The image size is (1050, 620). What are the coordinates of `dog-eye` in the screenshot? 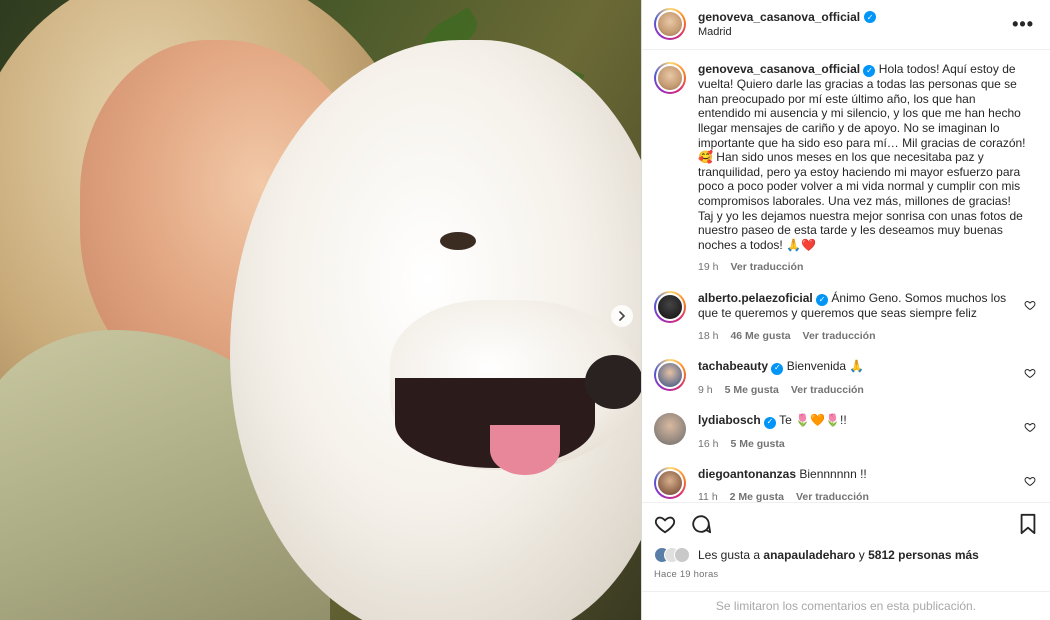 It's located at (458, 241).